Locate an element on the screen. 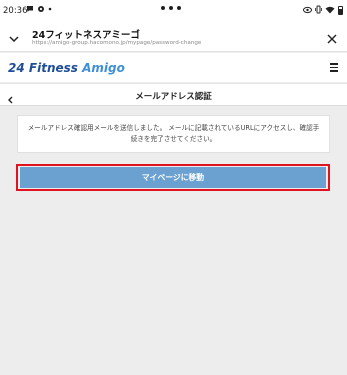 The width and height of the screenshot is (347, 375). camera-dots is located at coordinates (171, 8).